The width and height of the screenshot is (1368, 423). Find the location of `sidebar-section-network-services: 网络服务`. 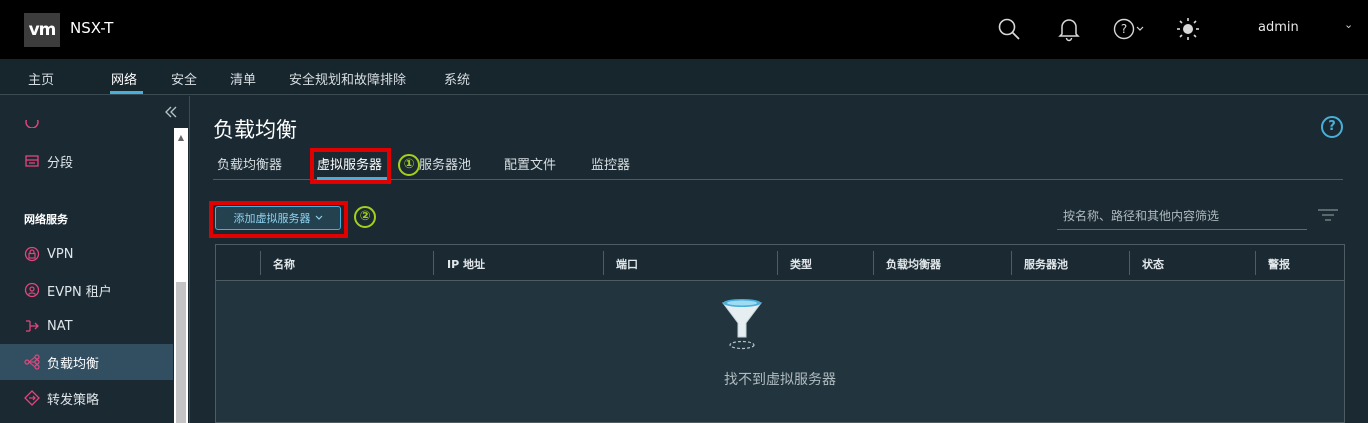

sidebar-section-network-services: 网络服务 is located at coordinates (46, 219).